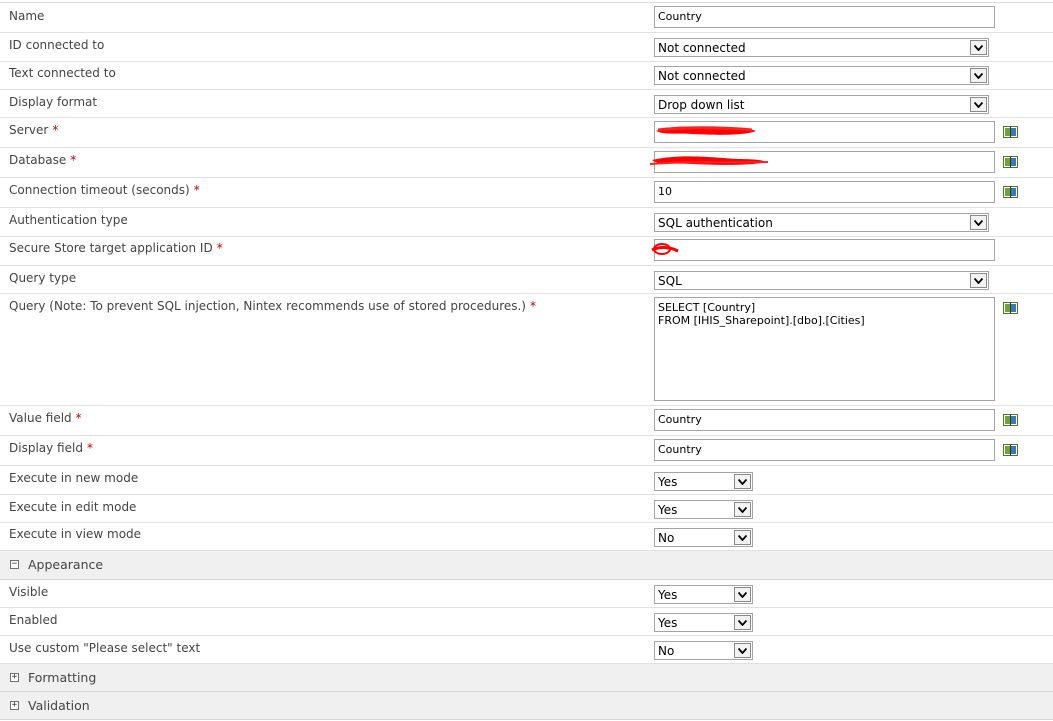 The image size is (1053, 721). I want to click on row-text-connected-to: Text connected to Not connected, so click(526, 76).